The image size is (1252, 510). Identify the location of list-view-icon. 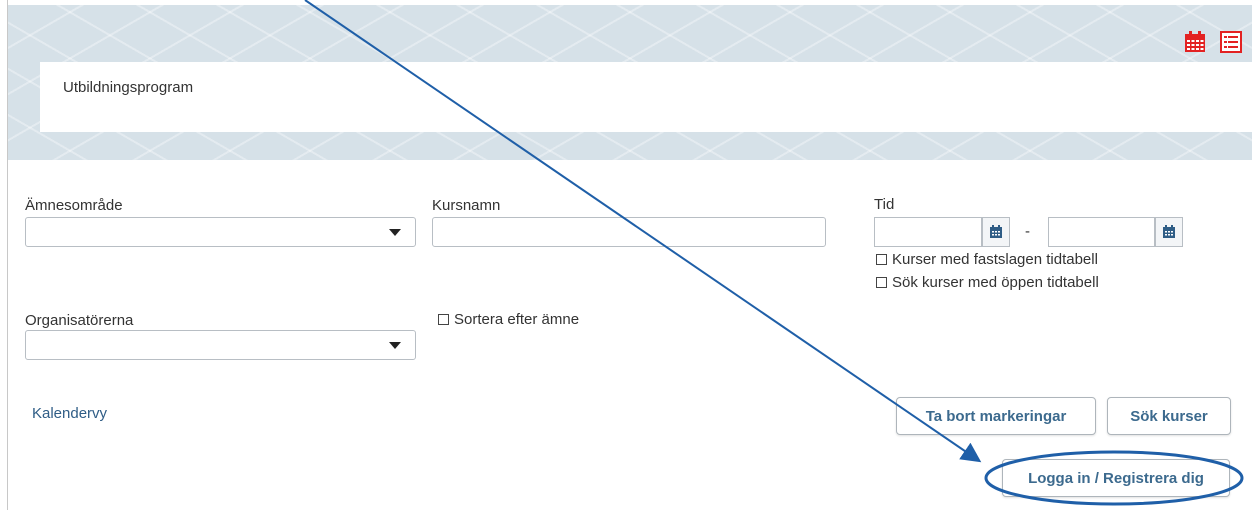
(1231, 42).